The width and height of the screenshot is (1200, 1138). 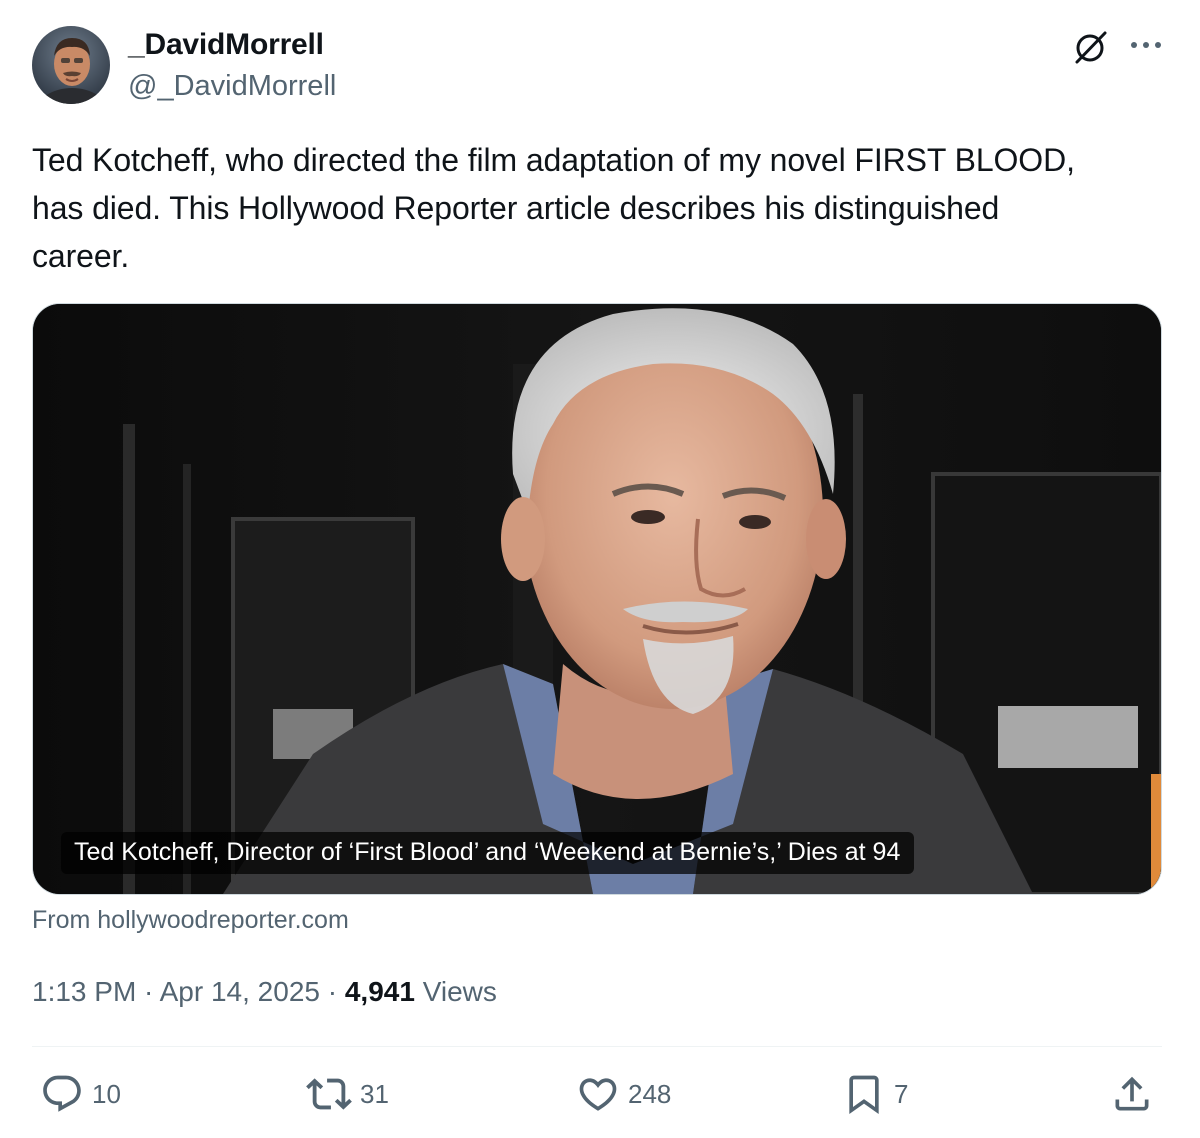 I want to click on repost-button: 31, so click(x=347, y=1094).